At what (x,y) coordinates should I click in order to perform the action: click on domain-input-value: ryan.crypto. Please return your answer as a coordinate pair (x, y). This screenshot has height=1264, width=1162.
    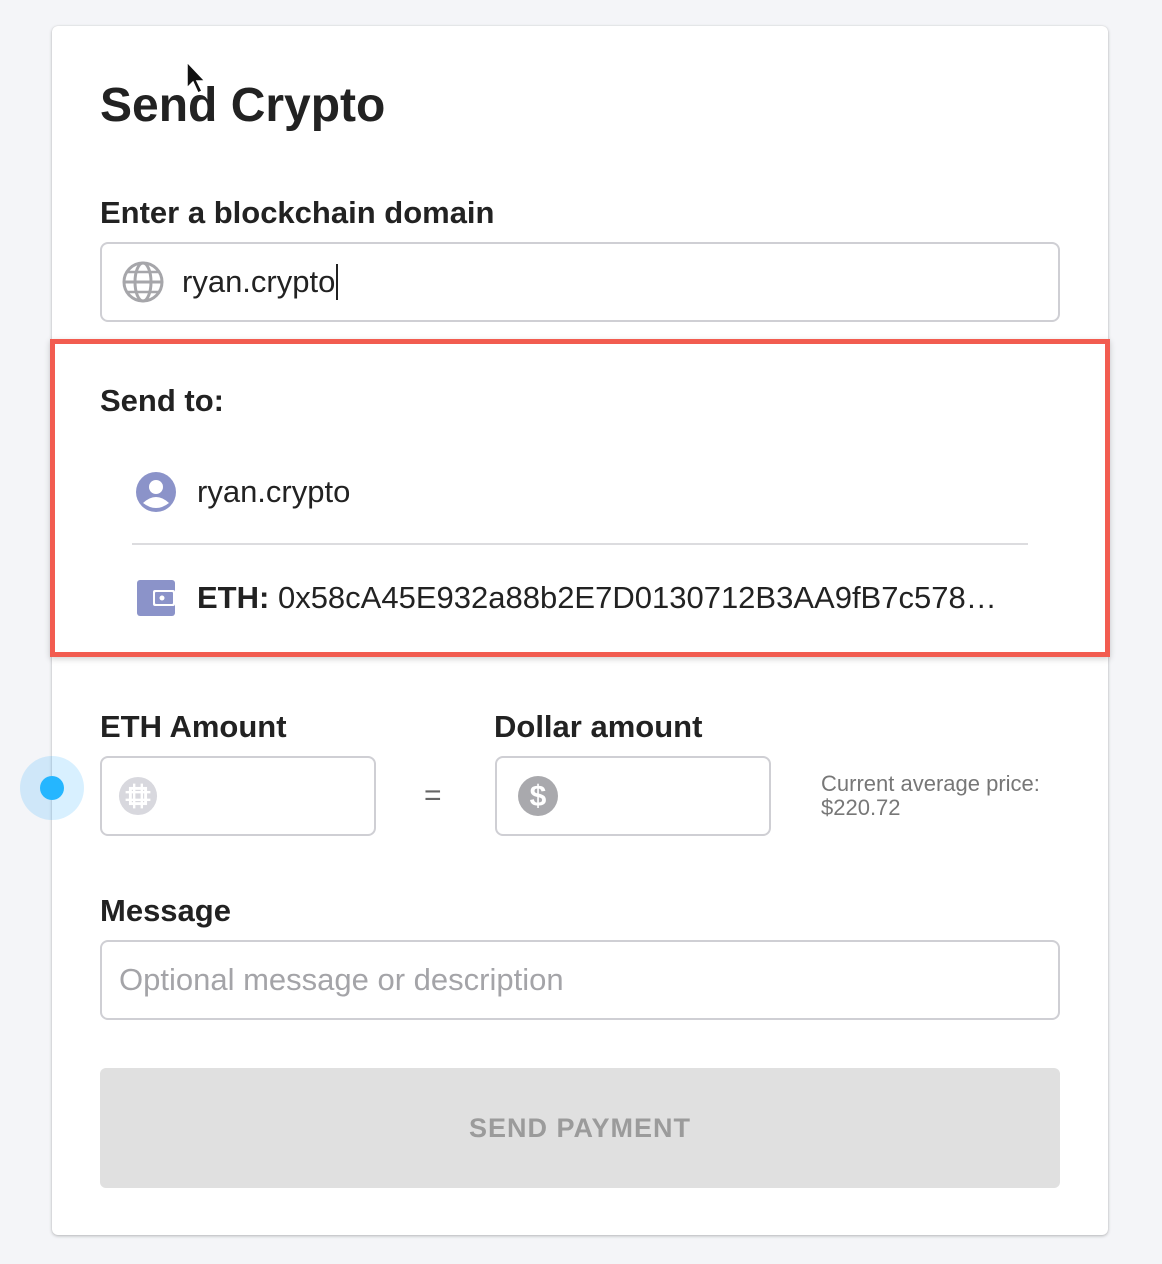
    Looking at the image, I should click on (259, 281).